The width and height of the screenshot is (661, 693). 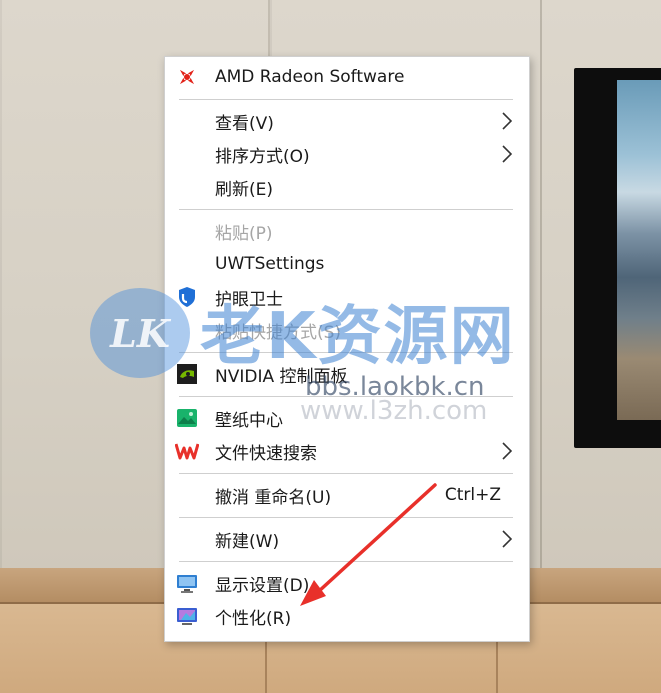 What do you see at coordinates (266, 453) in the screenshot?
I see `menu-item-label: 文件快速搜索` at bounding box center [266, 453].